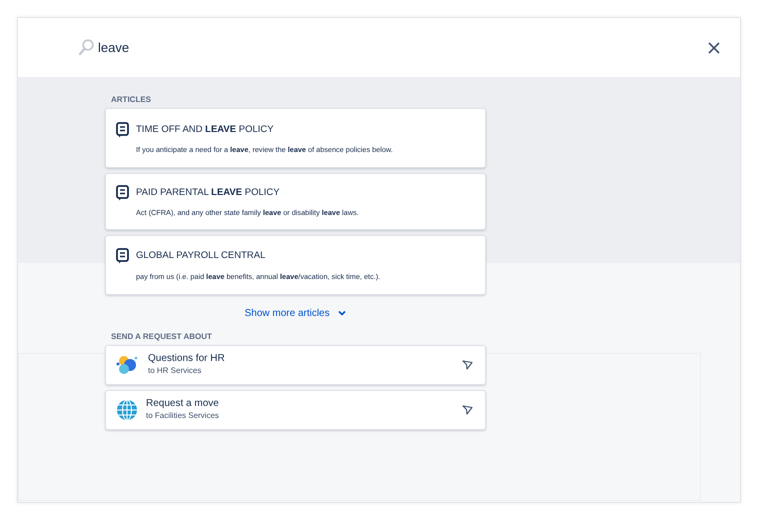 Image resolution: width=758 pixels, height=520 pixels. I want to click on article-title: GLOBAL PAYROLL CENTRAL, so click(201, 256).